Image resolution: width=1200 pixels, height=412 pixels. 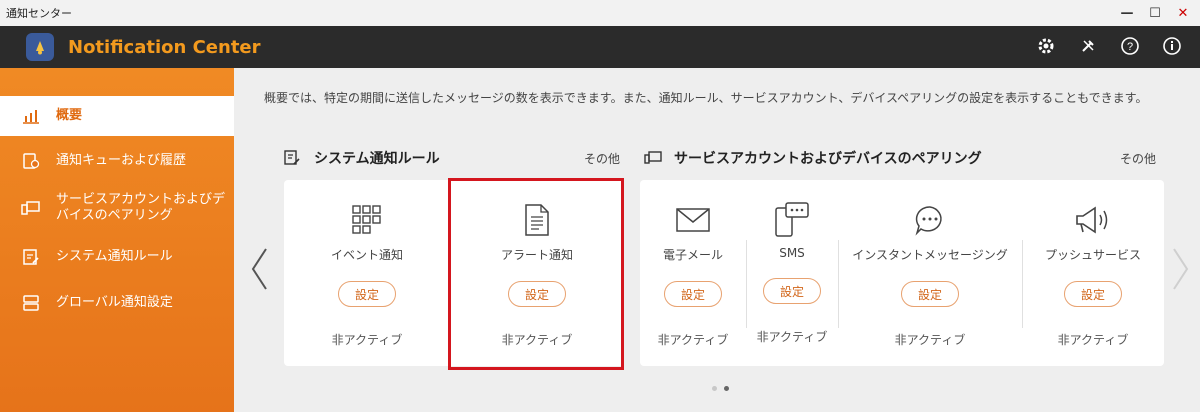 I want to click on card-title: プッシュサービス, so click(x=1092, y=255).